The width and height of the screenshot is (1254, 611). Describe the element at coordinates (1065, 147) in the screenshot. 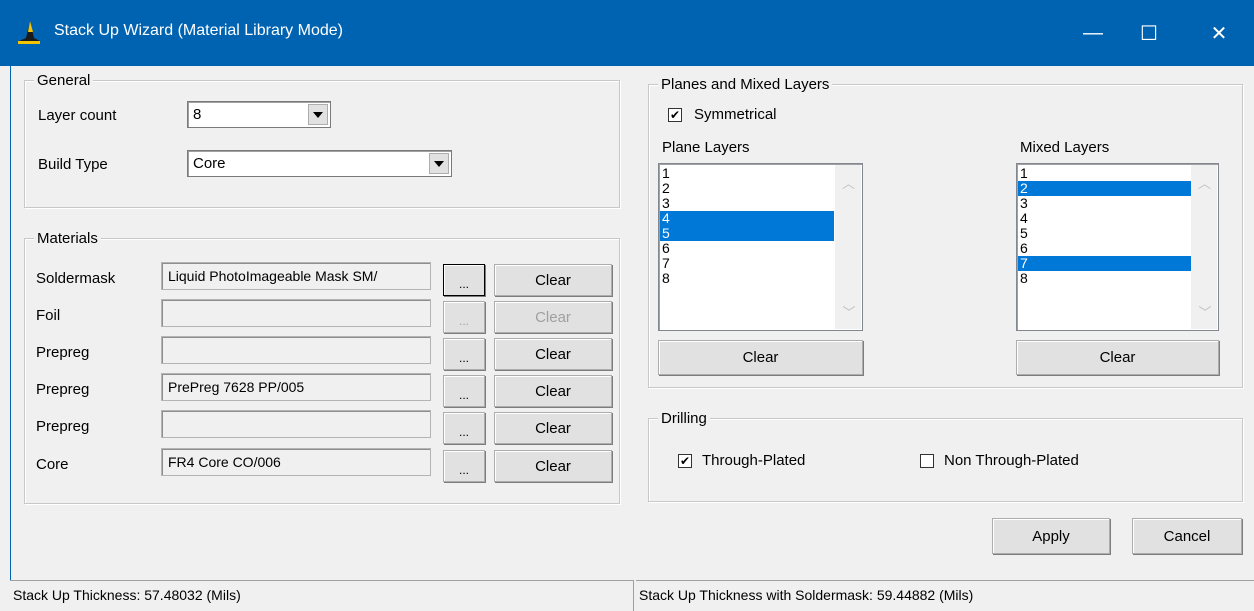

I see `mixed-layers-label: Mixed Layers` at that location.